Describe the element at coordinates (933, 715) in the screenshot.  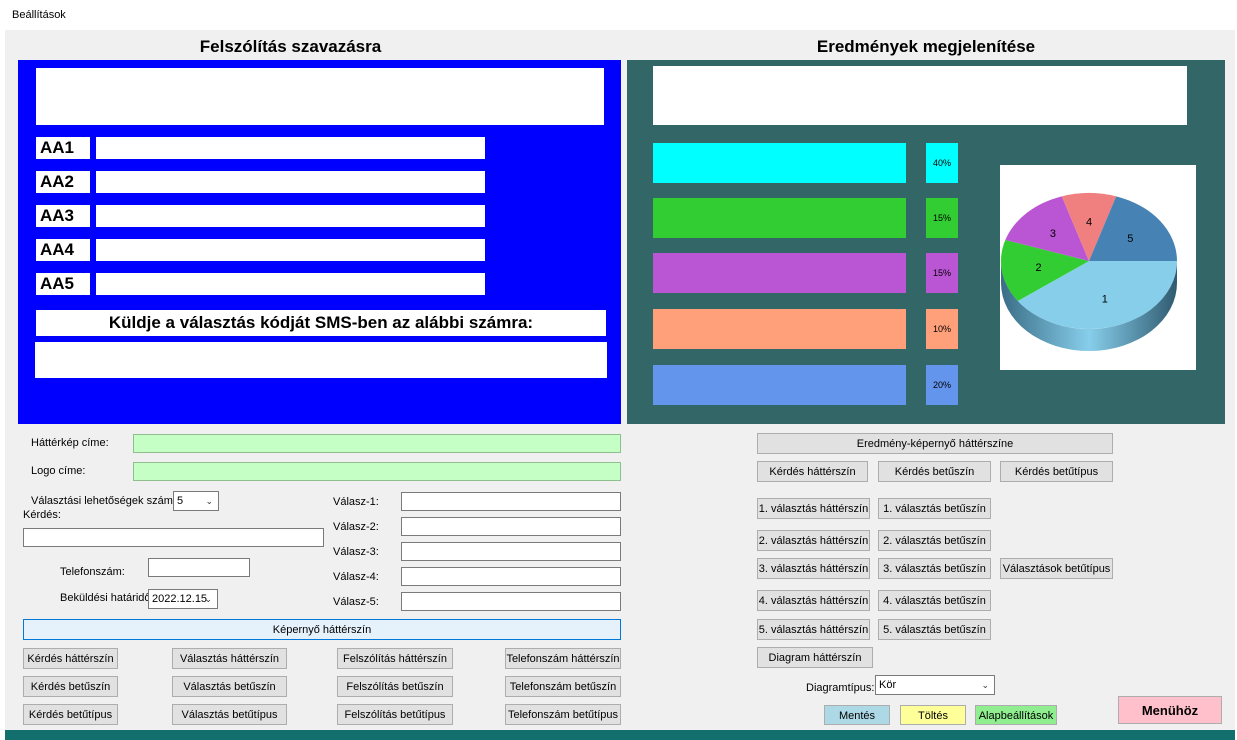
I see `load-button: Töltés` at that location.